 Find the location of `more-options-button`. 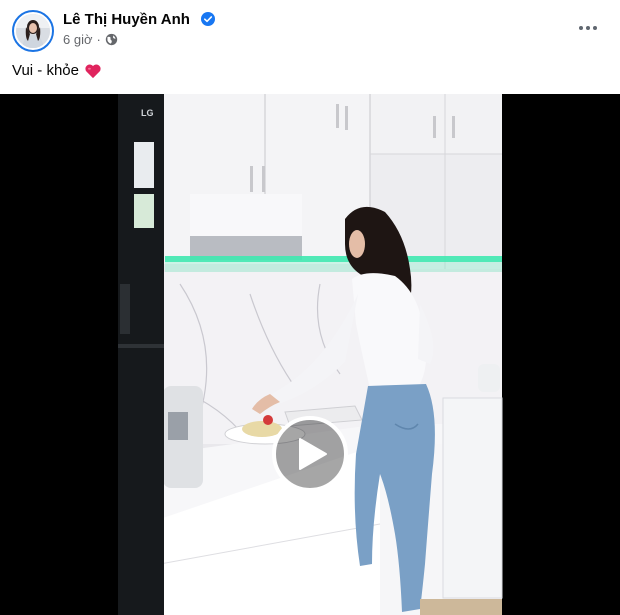

more-options-button is located at coordinates (588, 28).